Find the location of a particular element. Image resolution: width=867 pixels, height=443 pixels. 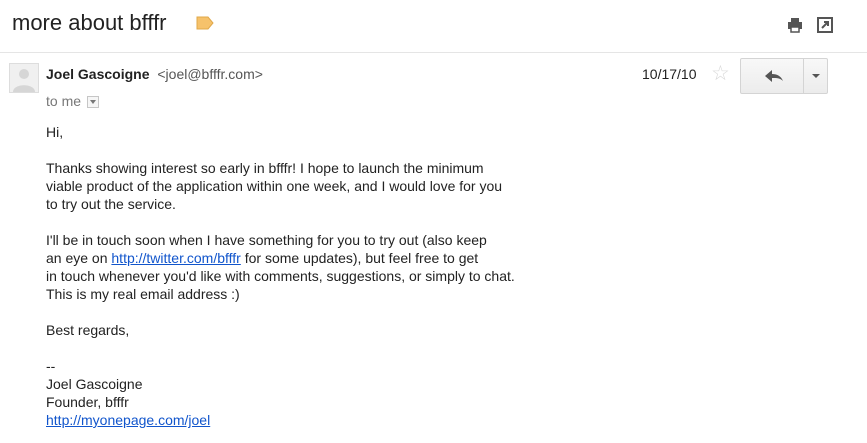

new-window-icon is located at coordinates (825, 25).